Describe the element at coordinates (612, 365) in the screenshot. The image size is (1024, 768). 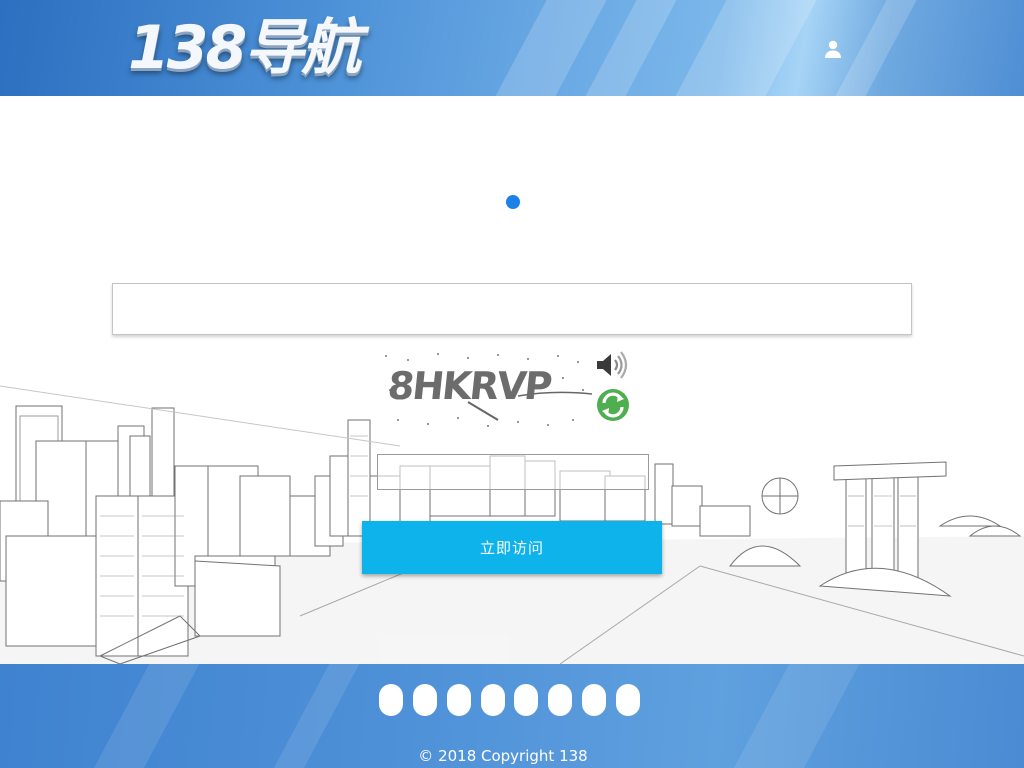
I see `speaker-icon` at that location.